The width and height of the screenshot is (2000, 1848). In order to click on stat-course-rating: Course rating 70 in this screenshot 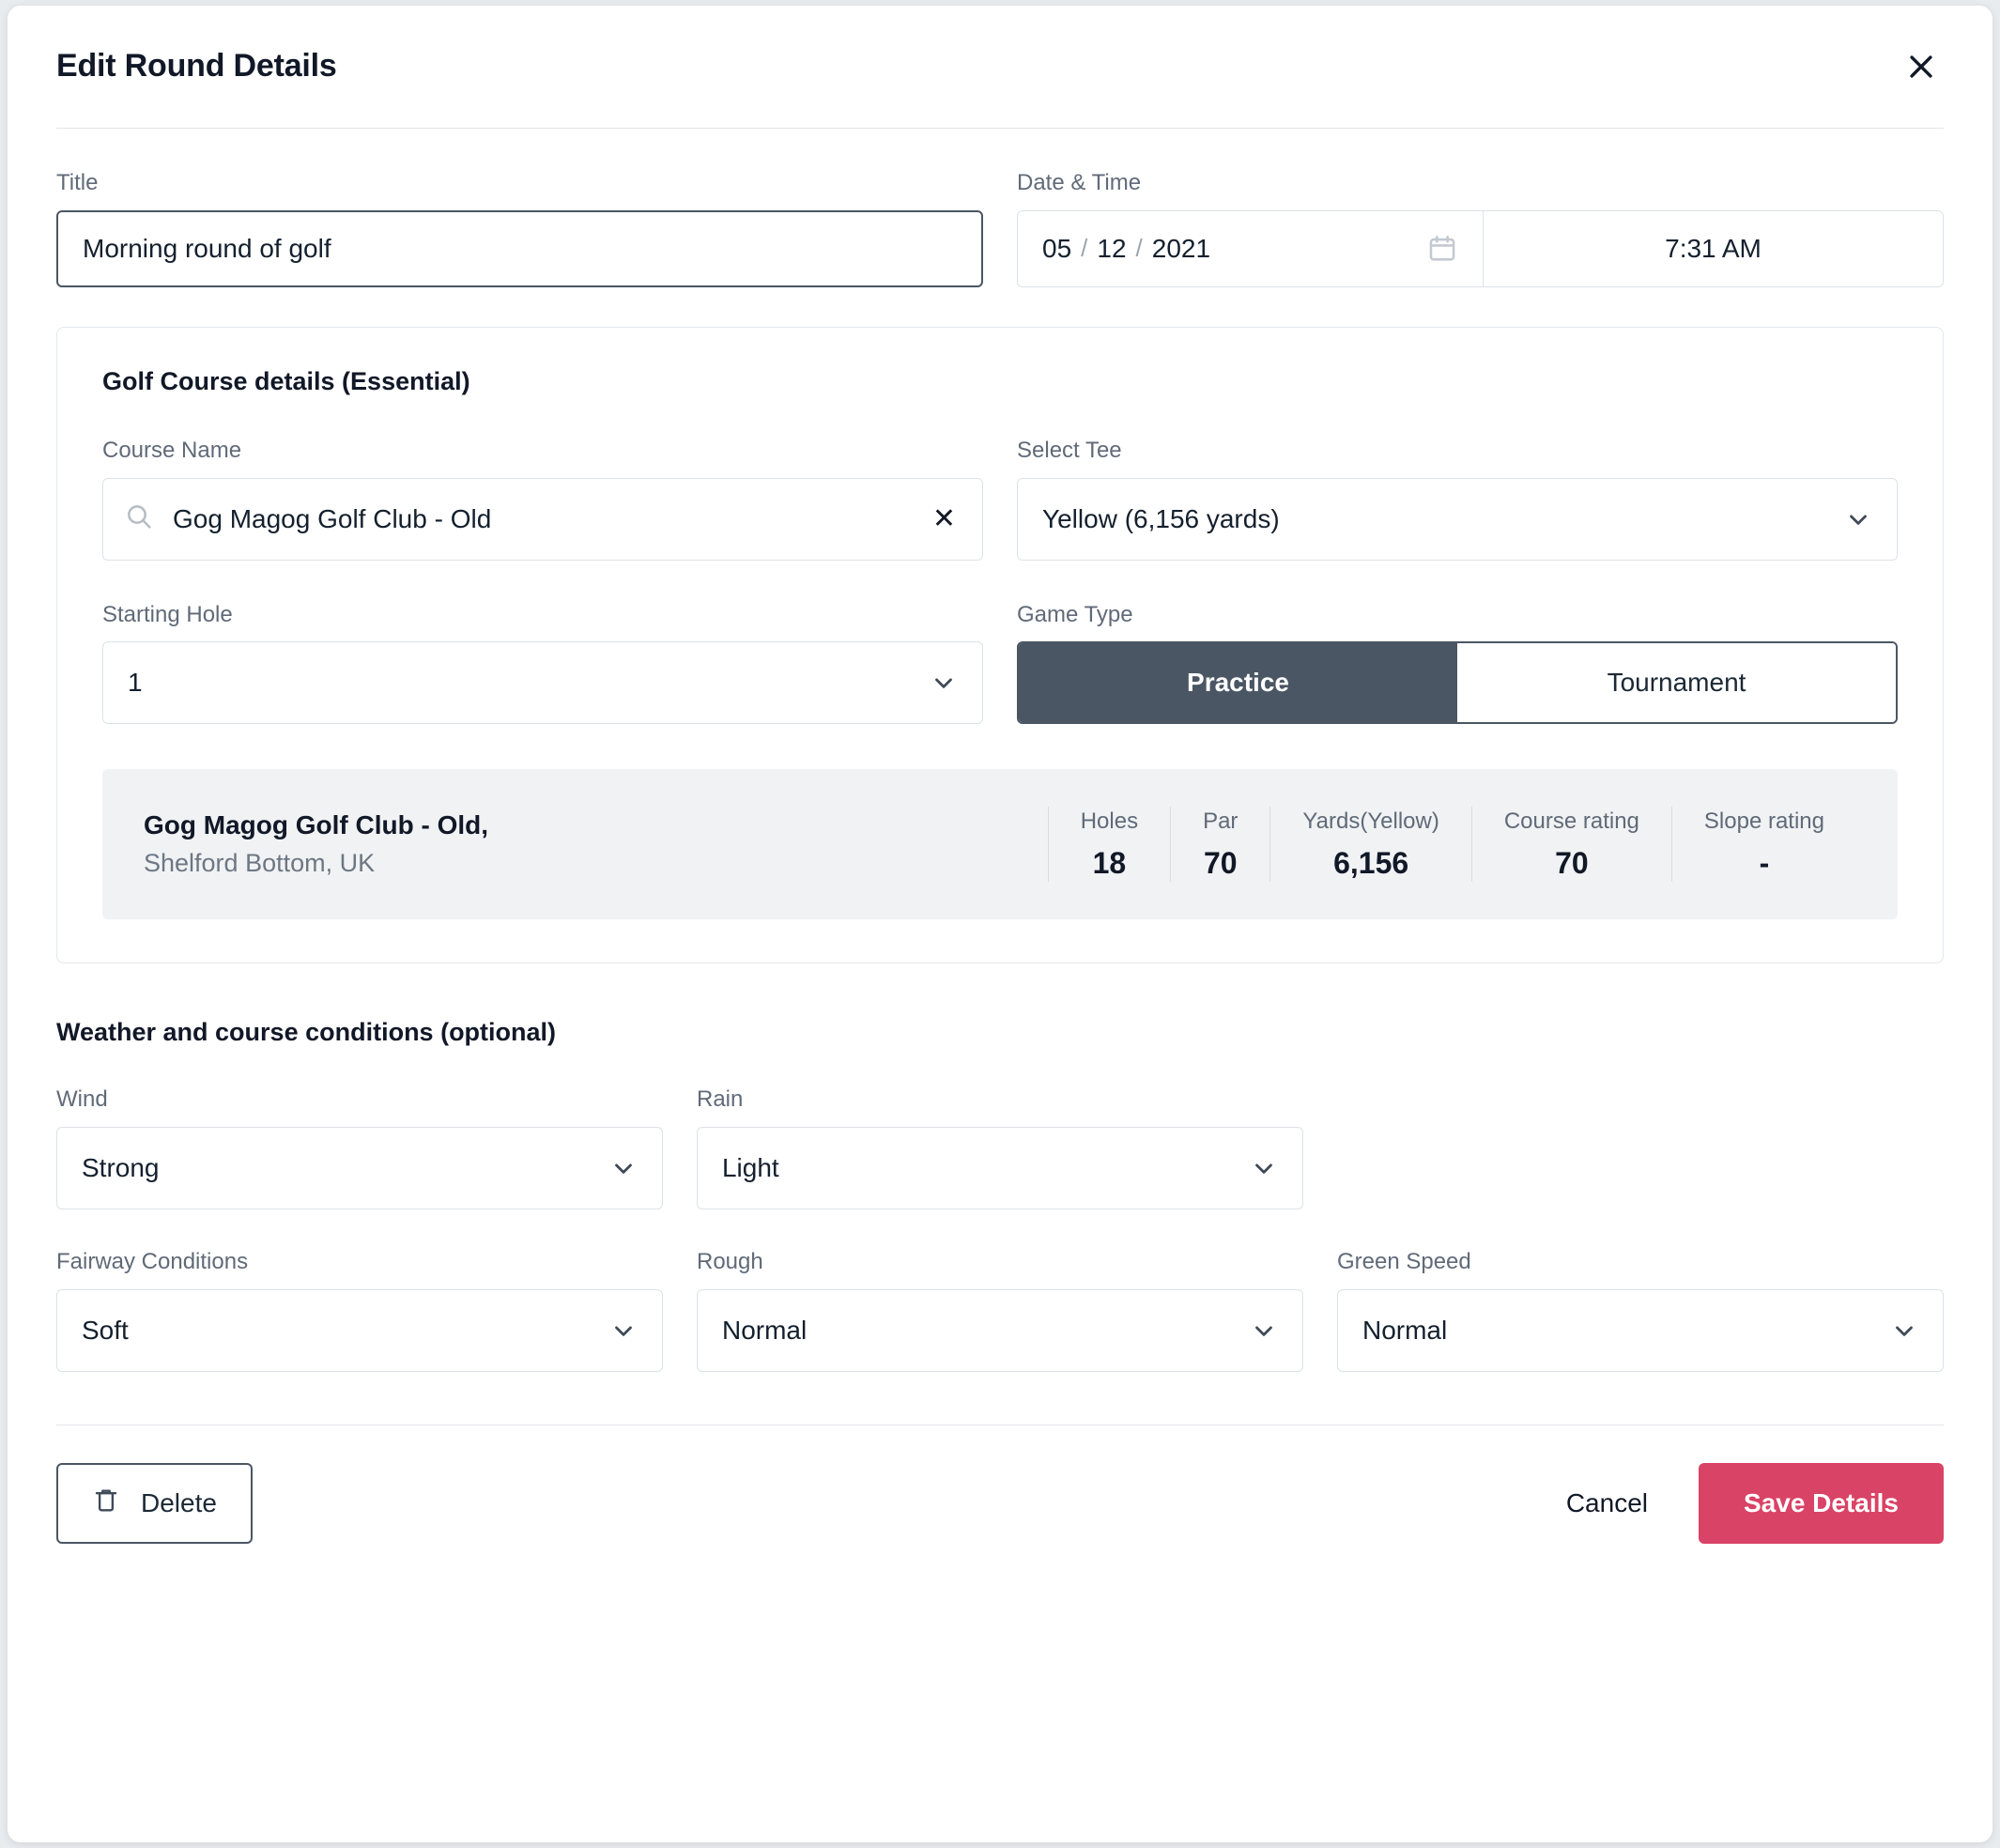, I will do `click(1570, 845)`.